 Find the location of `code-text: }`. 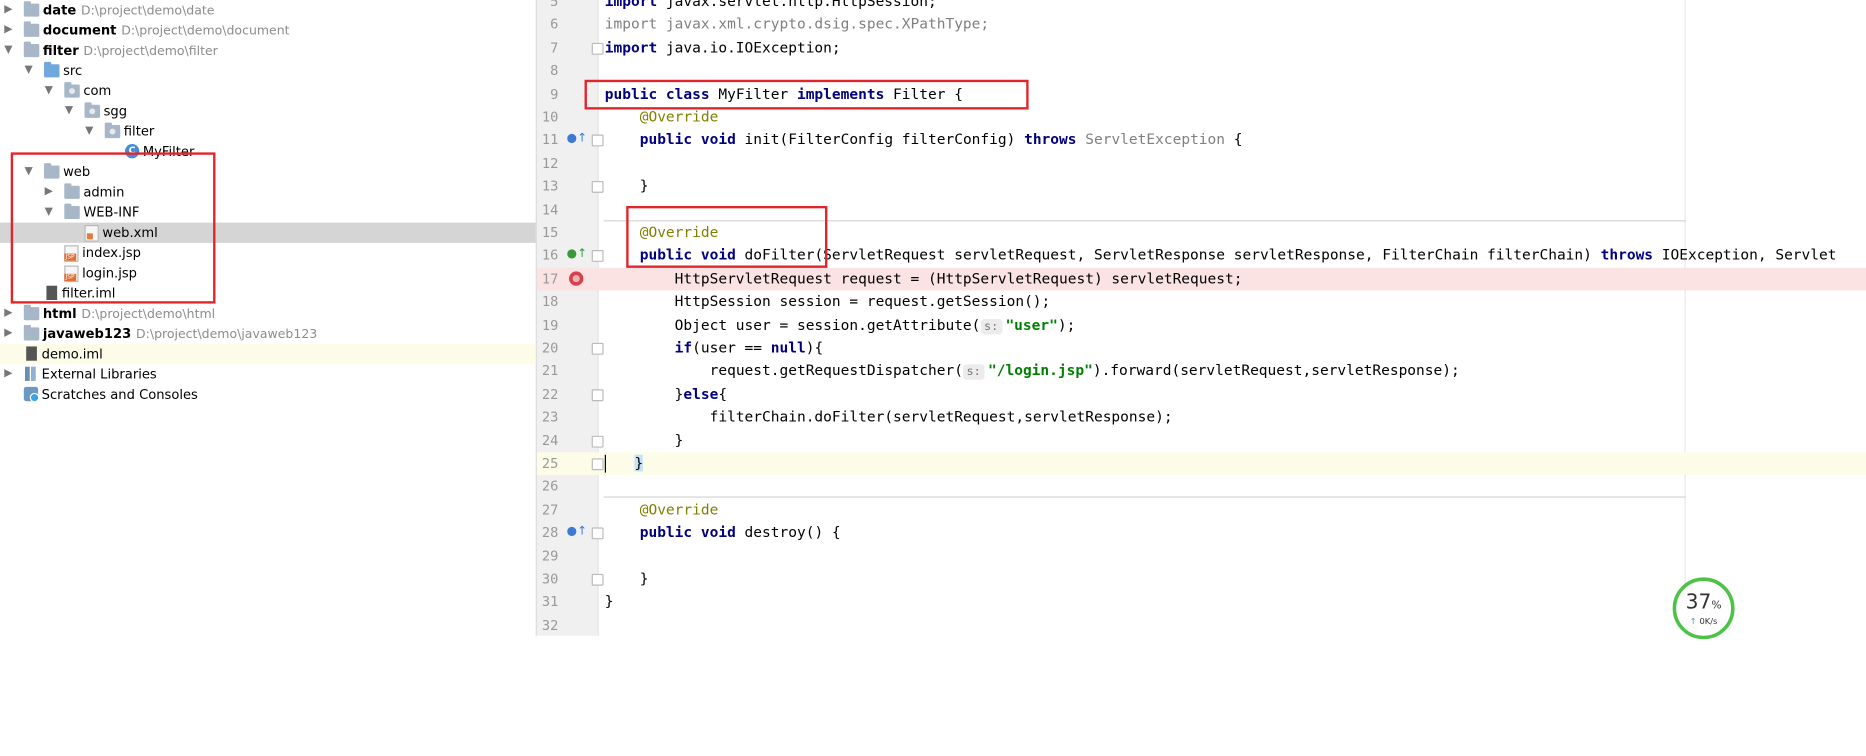

code-text: } is located at coordinates (627, 186).